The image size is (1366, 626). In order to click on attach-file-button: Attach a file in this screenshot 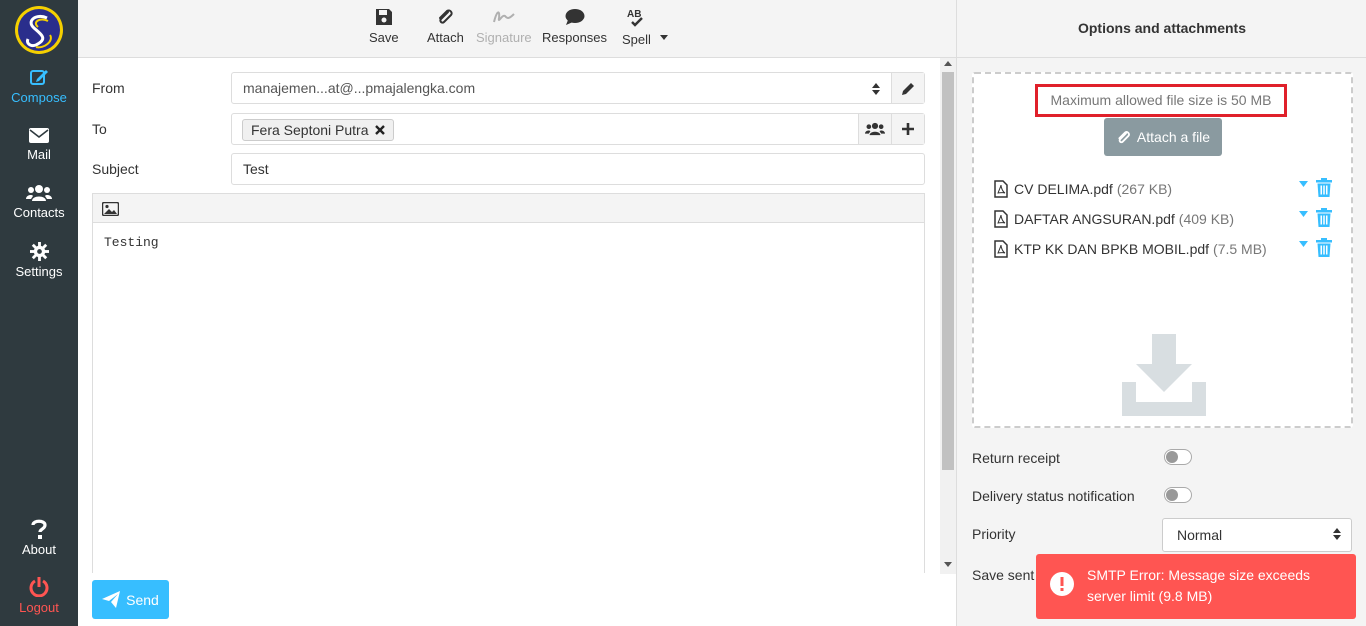, I will do `click(1163, 137)`.